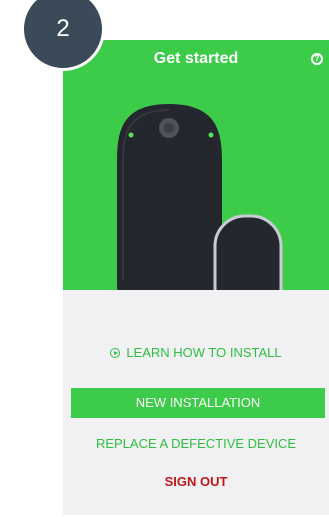 The width and height of the screenshot is (329, 517). I want to click on play-circle-icon, so click(115, 353).